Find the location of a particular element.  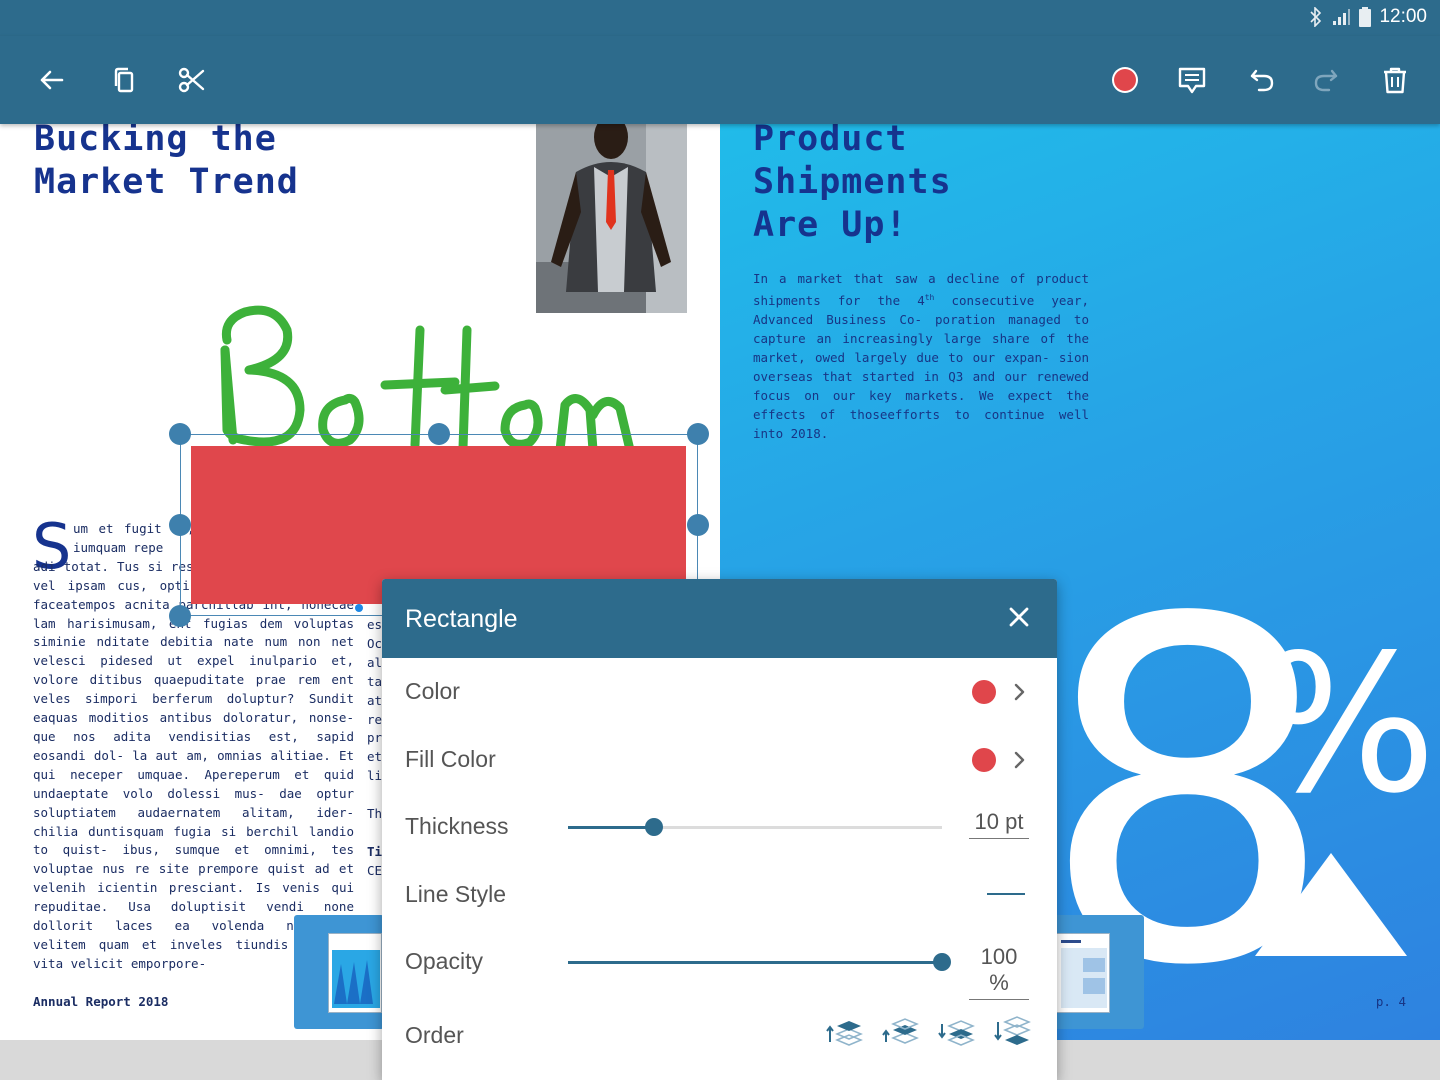

left-heading-line: Market Trend is located at coordinates (166, 182).